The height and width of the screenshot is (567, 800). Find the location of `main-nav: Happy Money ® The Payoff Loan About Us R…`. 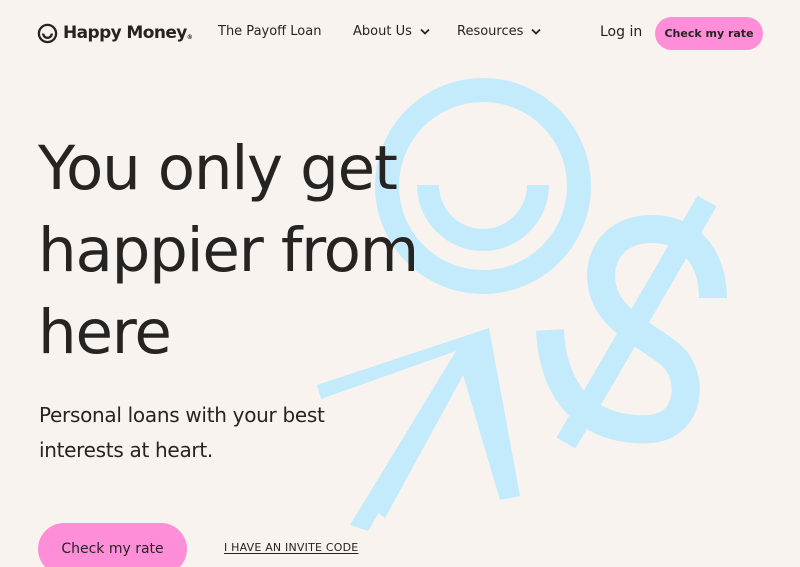

main-nav: Happy Money ® The Payoff Loan About Us R… is located at coordinates (400, 33).